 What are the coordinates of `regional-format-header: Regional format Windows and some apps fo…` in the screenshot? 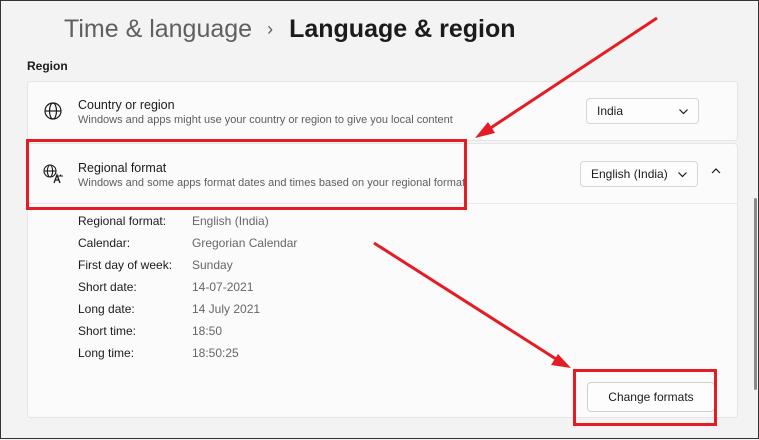 It's located at (382, 174).